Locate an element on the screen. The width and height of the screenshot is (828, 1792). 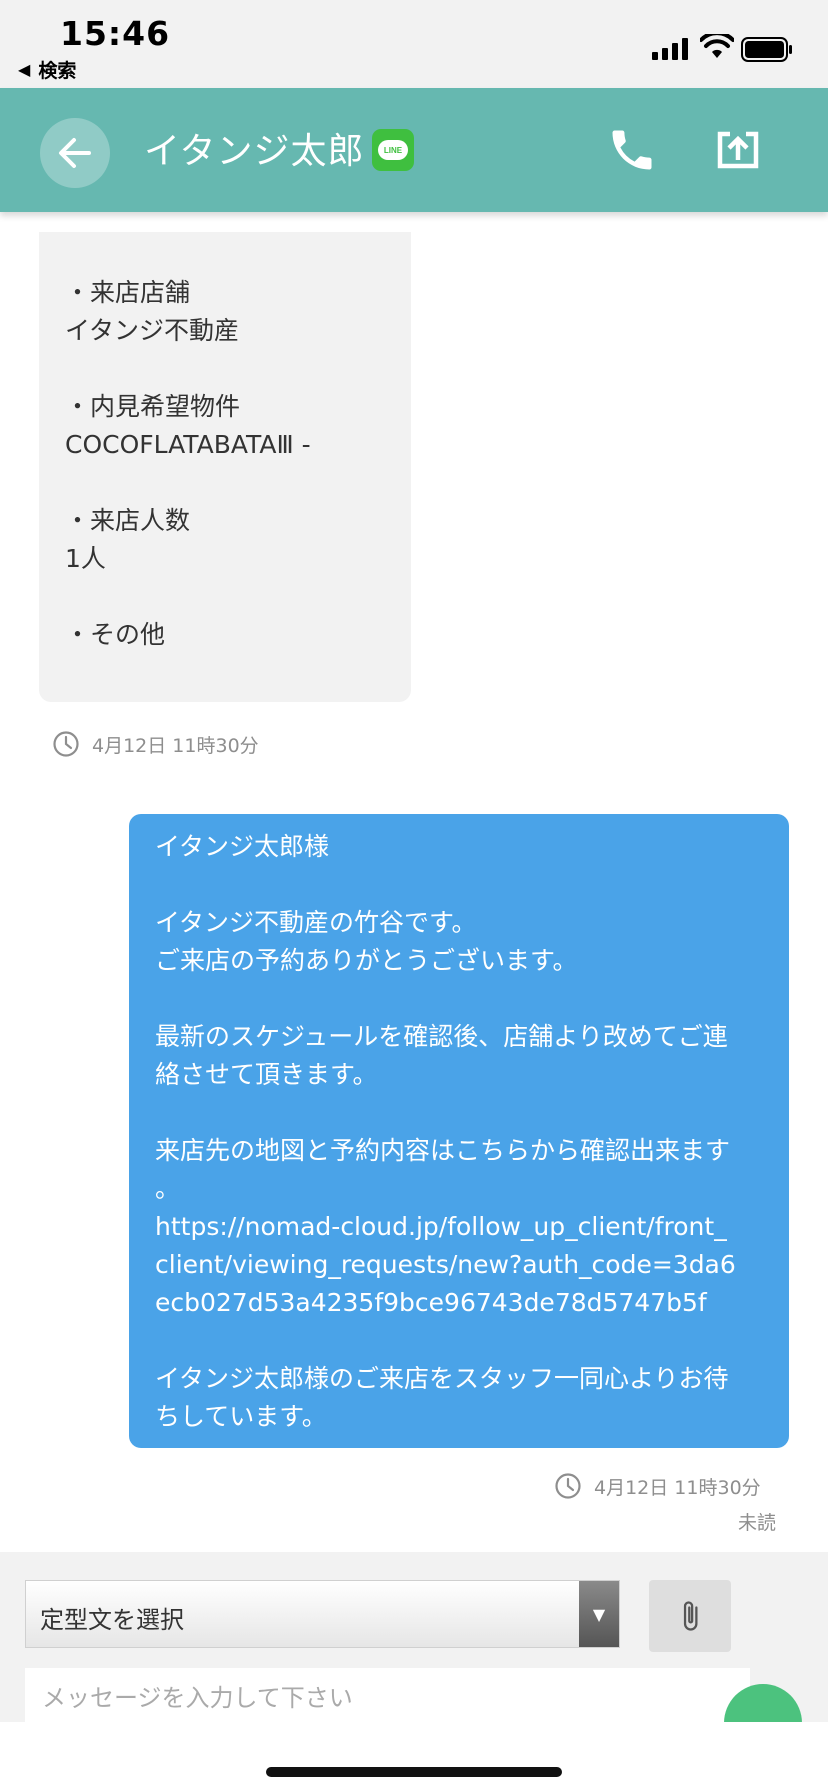
message-input is located at coordinates (387, 1698).